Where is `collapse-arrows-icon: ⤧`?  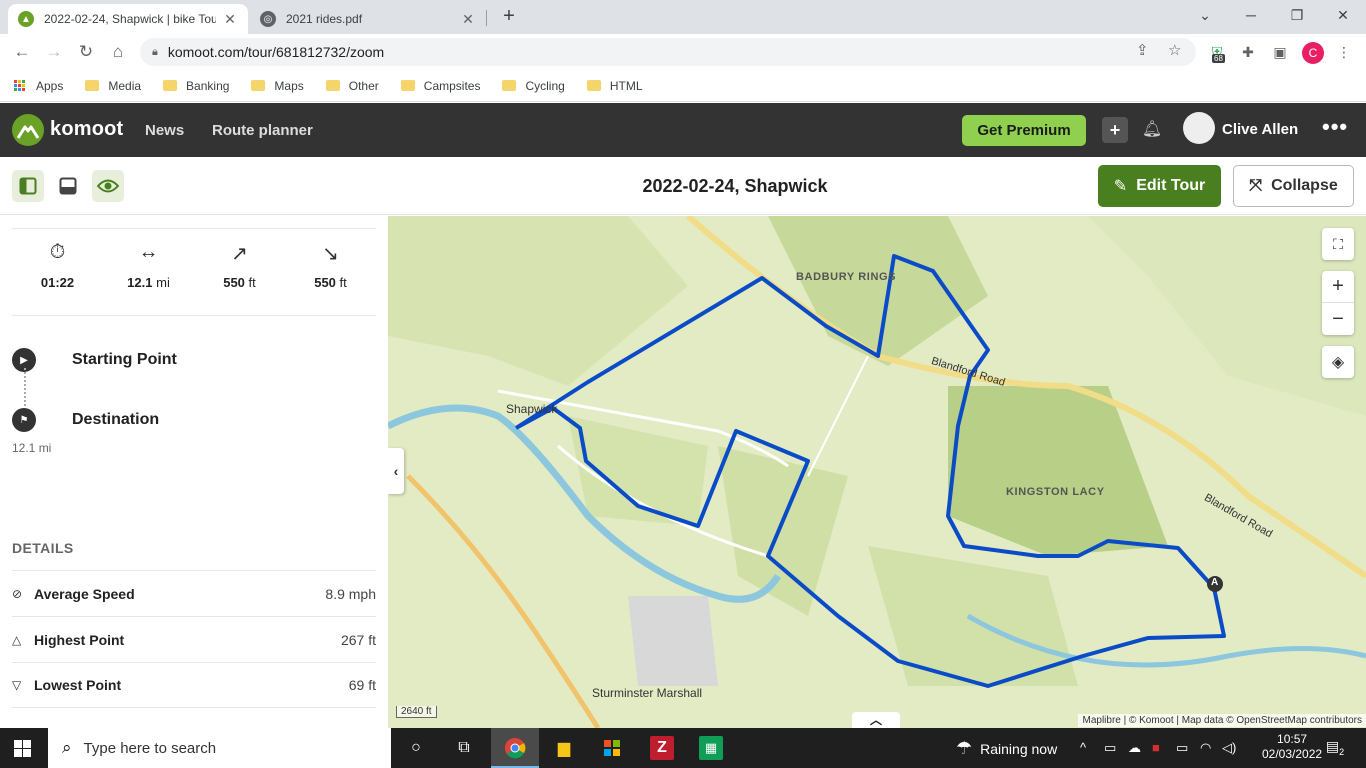 collapse-arrows-icon: ⤧ is located at coordinates (1256, 185).